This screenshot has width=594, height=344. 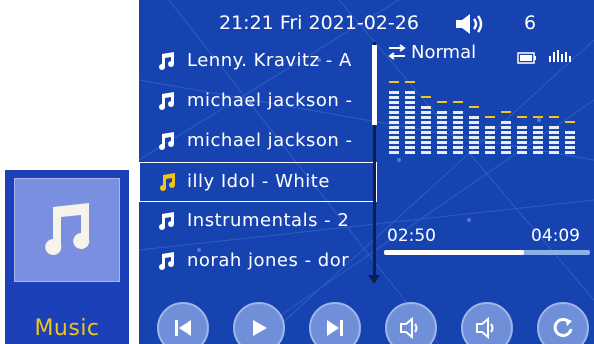 I want to click on playlist-item: Instrumentals - 2, so click(x=258, y=222).